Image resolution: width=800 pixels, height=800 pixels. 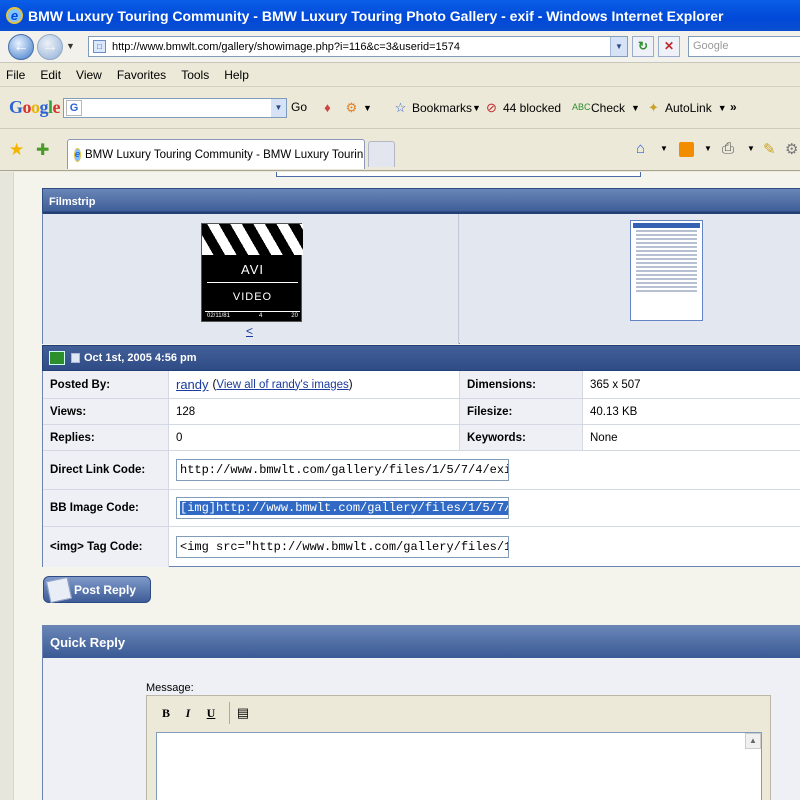 What do you see at coordinates (252, 297) in the screenshot?
I see `clapper-line2: VIDEO` at bounding box center [252, 297].